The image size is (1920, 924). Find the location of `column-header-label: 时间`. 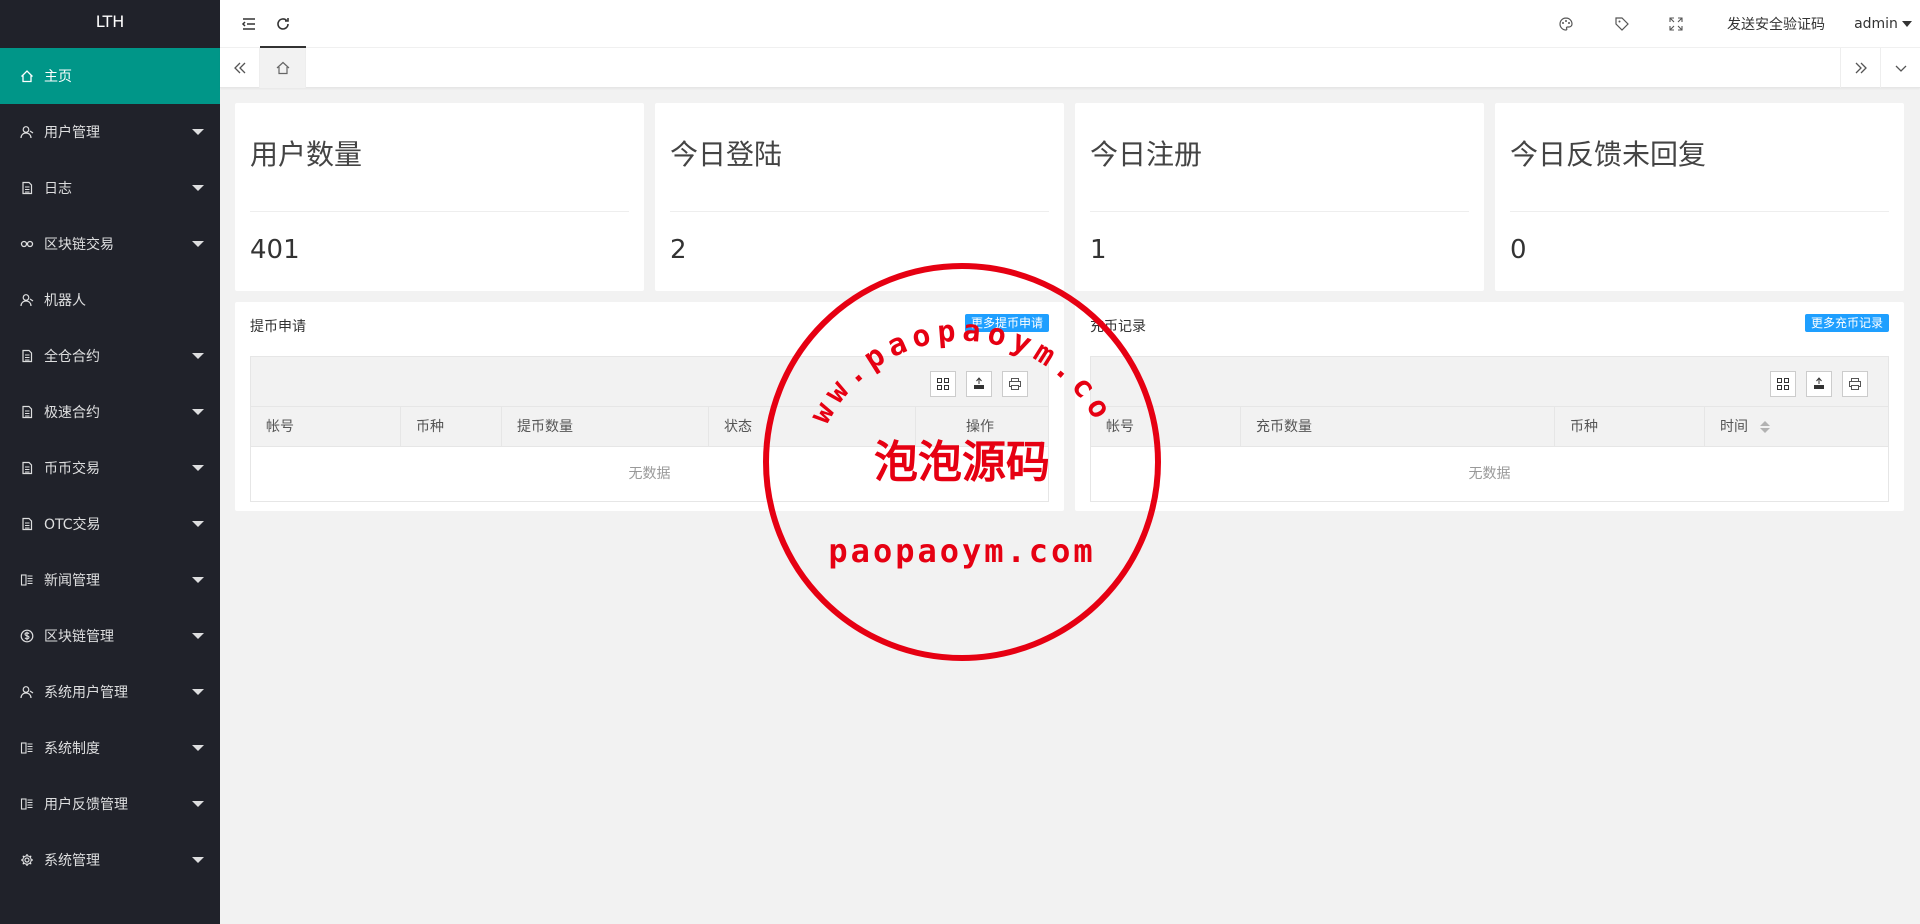

column-header-label: 时间 is located at coordinates (1734, 427).